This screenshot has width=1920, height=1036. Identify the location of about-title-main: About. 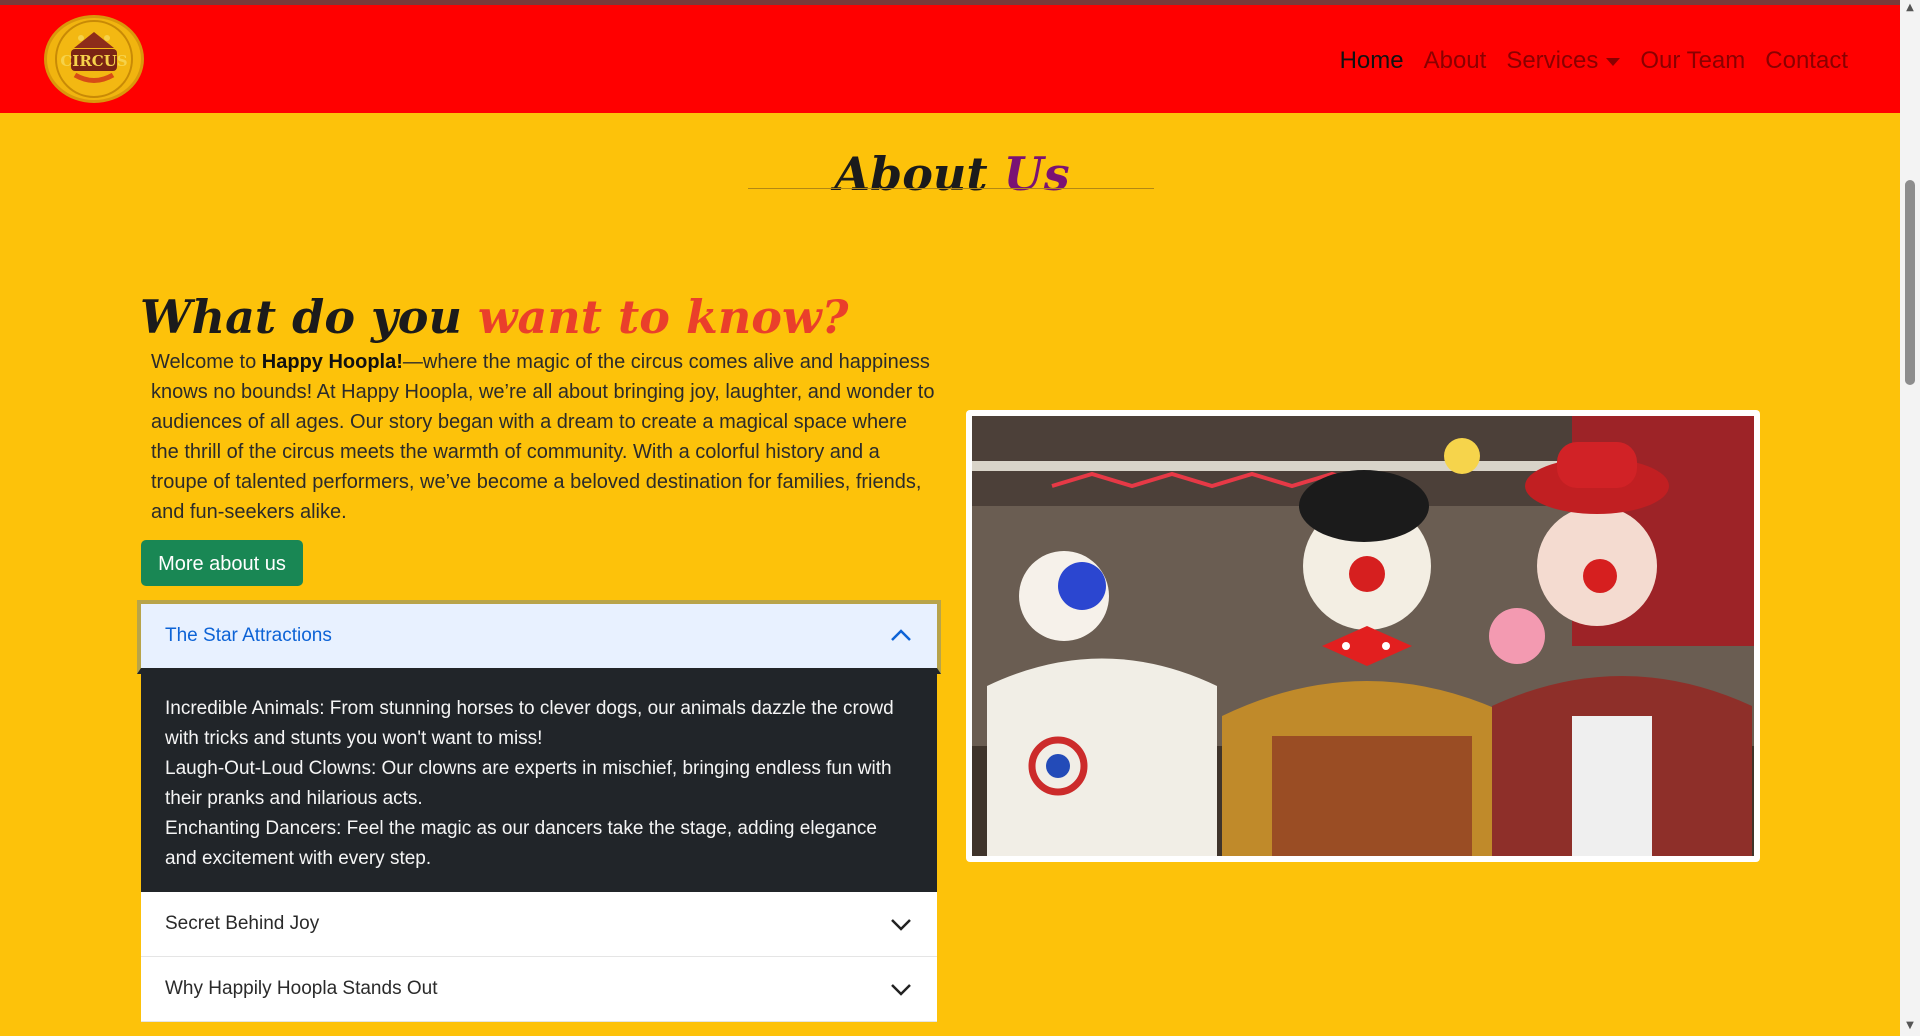
(911, 173).